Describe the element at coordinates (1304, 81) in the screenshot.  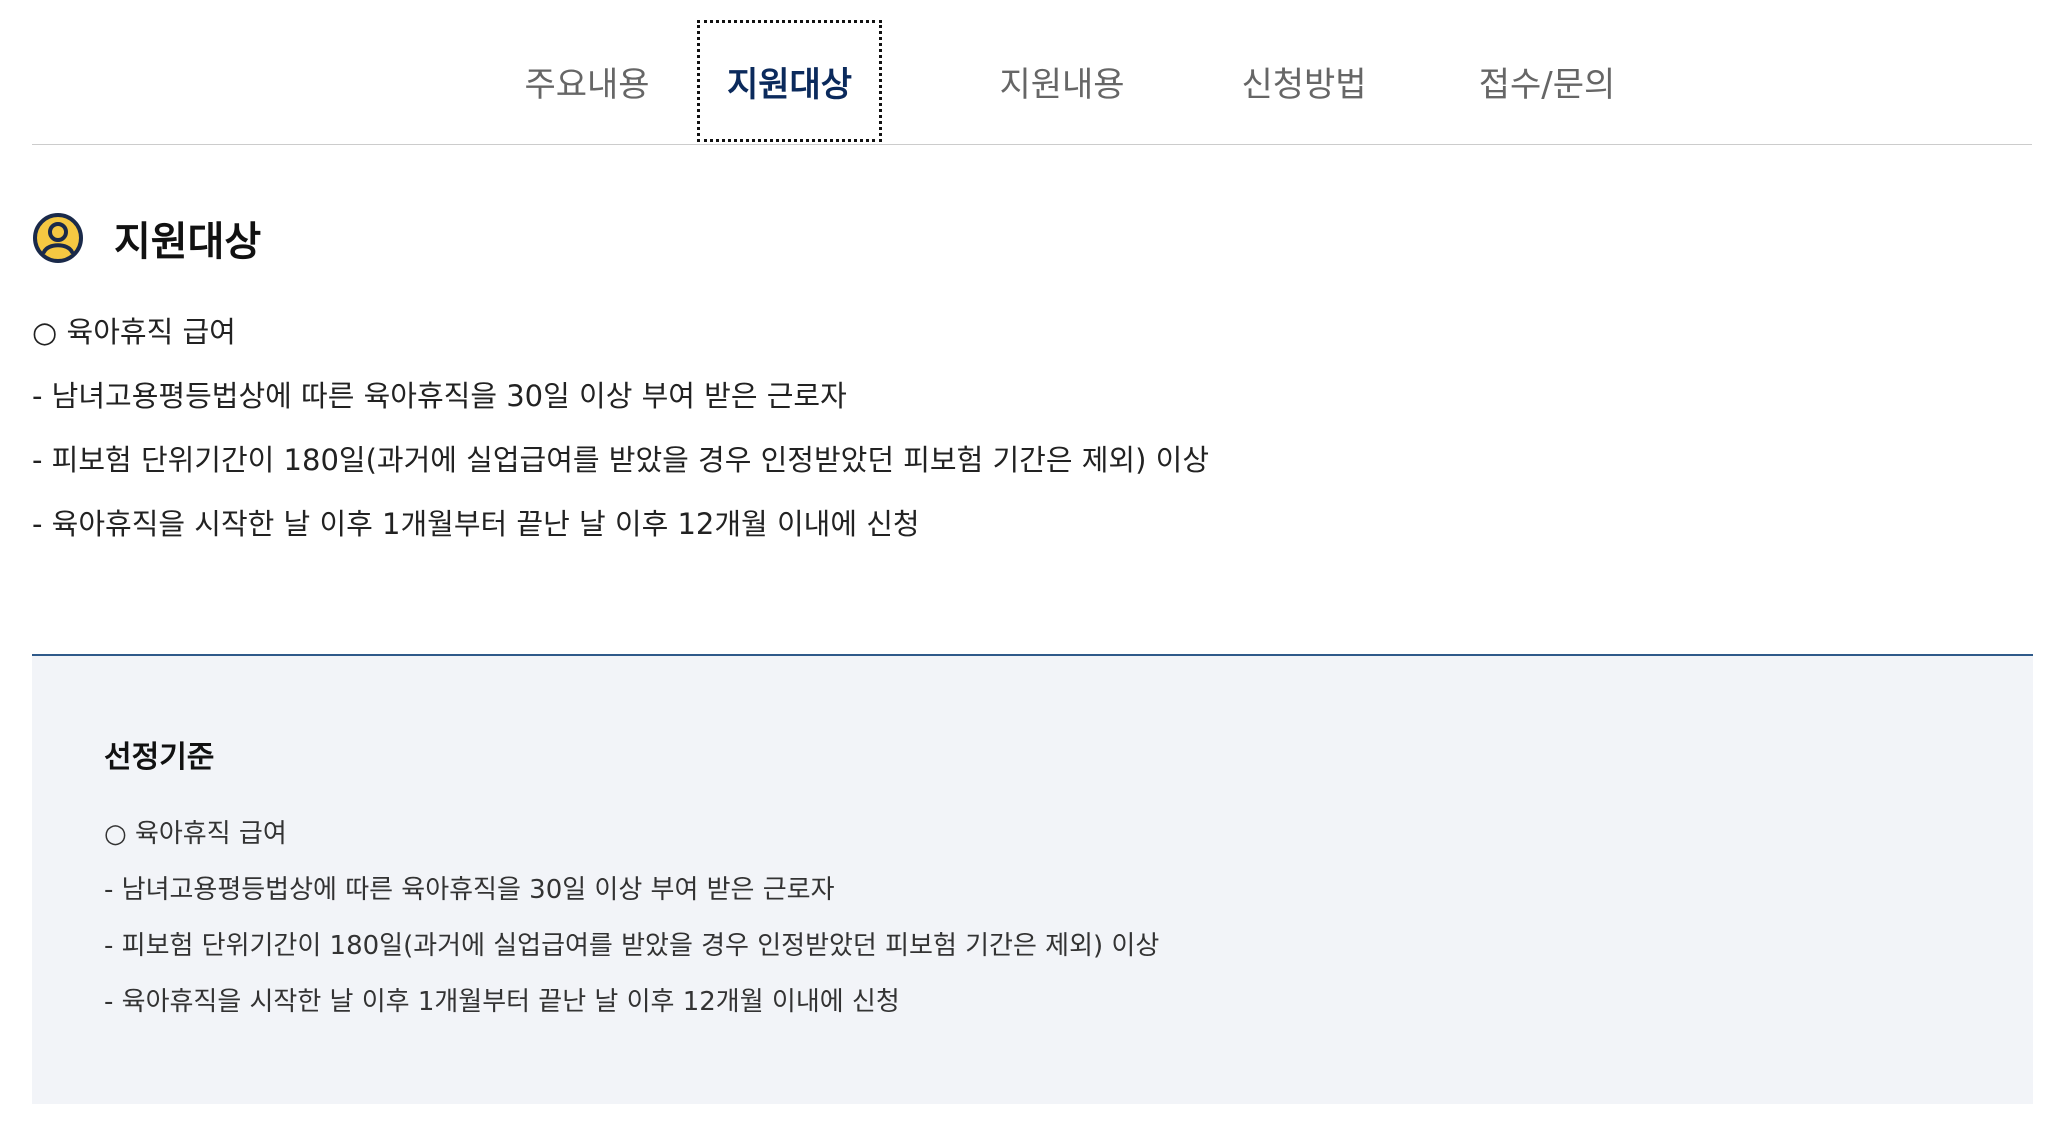
I see `tab-application-method: 신청방법` at that location.